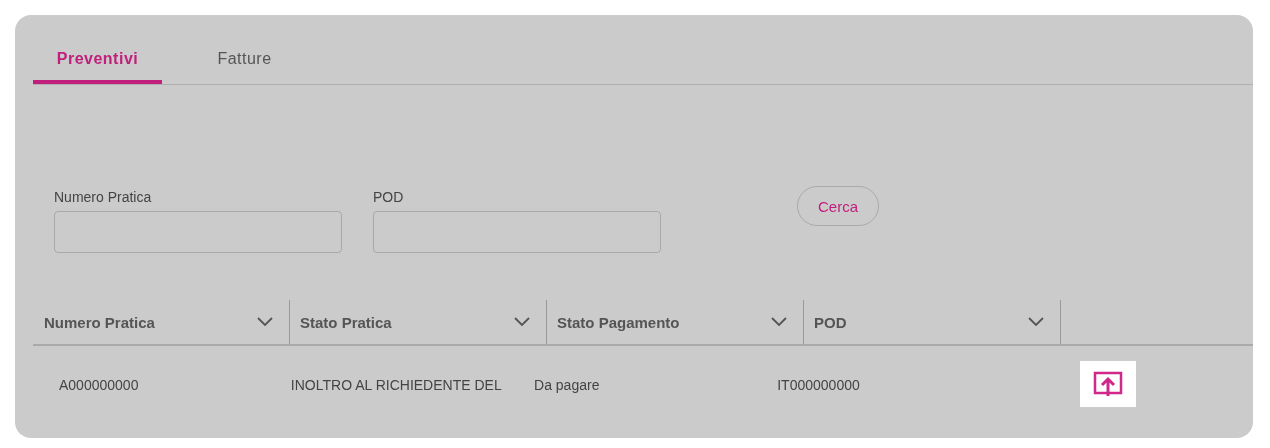 Image resolution: width=1270 pixels, height=448 pixels. I want to click on upload-button, so click(1108, 384).